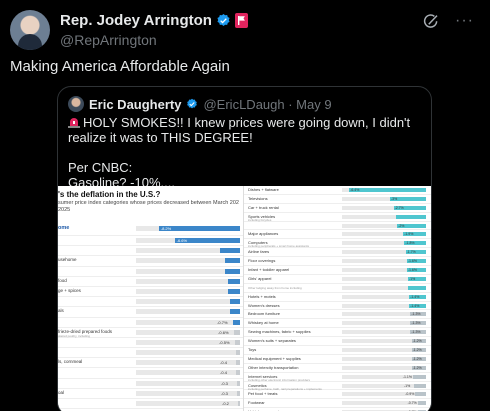 Image resolution: width=490 pixels, height=411 pixels. Describe the element at coordinates (200, 104) in the screenshot. I see `quoted-tweet-header: Eric Daugherty @EricLDaugh · May 9` at that location.